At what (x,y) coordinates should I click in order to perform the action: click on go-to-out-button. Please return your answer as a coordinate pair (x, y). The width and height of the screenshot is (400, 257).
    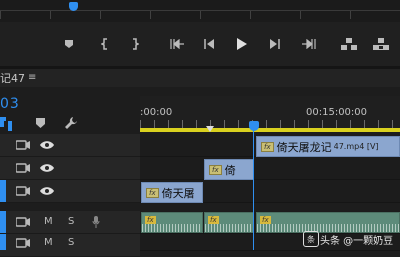
    Looking at the image, I should click on (309, 44).